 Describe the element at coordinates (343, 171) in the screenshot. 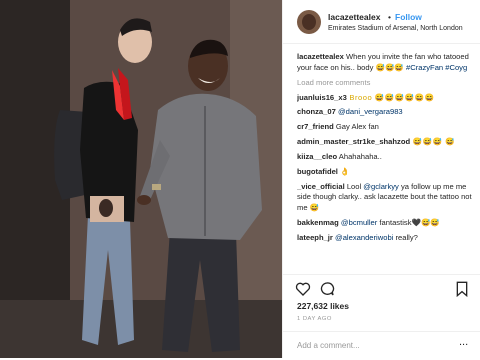

I see `comment-text: 👌` at that location.